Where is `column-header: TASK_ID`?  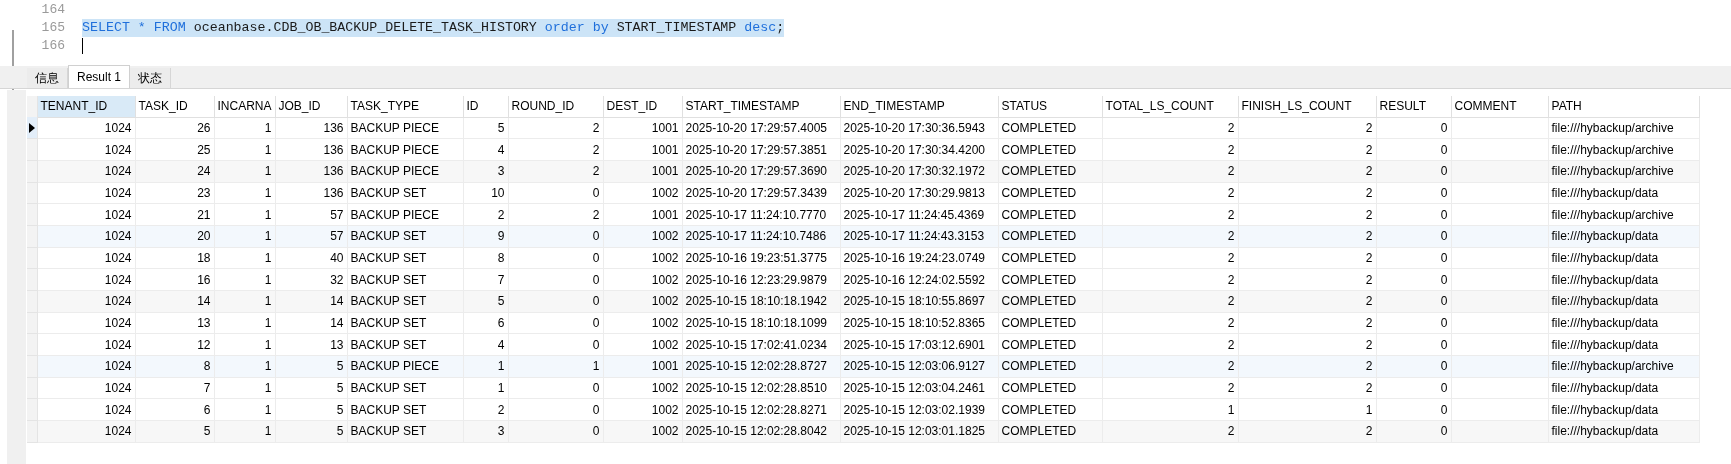
column-header: TASK_ID is located at coordinates (174, 106).